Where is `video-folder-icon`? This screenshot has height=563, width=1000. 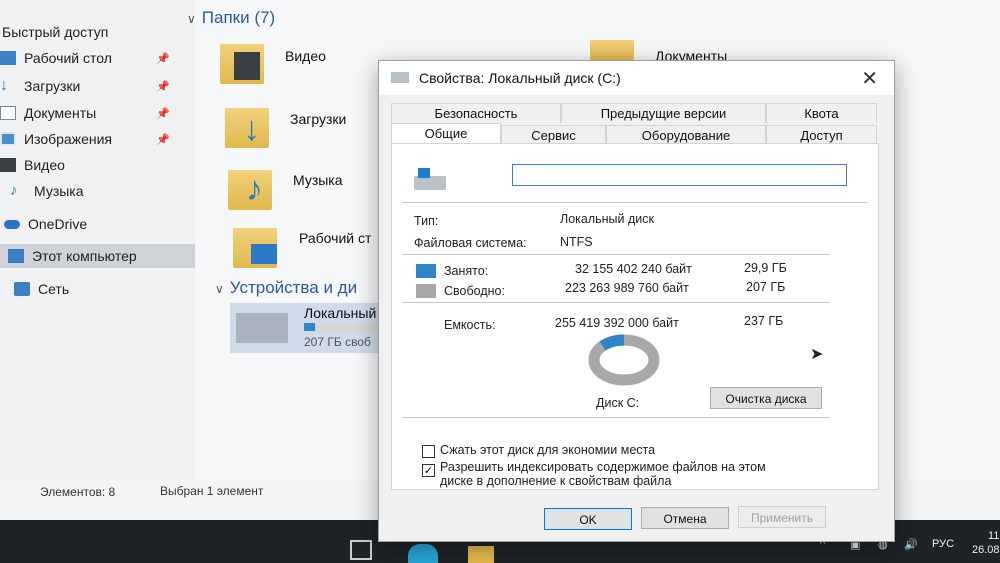
video-folder-icon is located at coordinates (242, 64).